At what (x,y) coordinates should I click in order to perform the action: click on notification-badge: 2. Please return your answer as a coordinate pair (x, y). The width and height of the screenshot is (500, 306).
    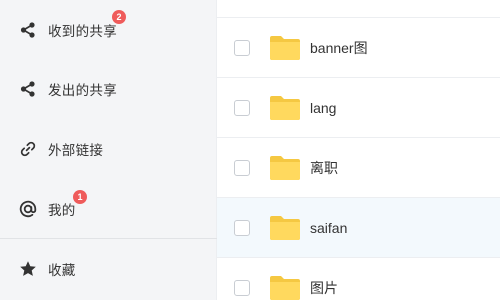
    Looking at the image, I should click on (119, 17).